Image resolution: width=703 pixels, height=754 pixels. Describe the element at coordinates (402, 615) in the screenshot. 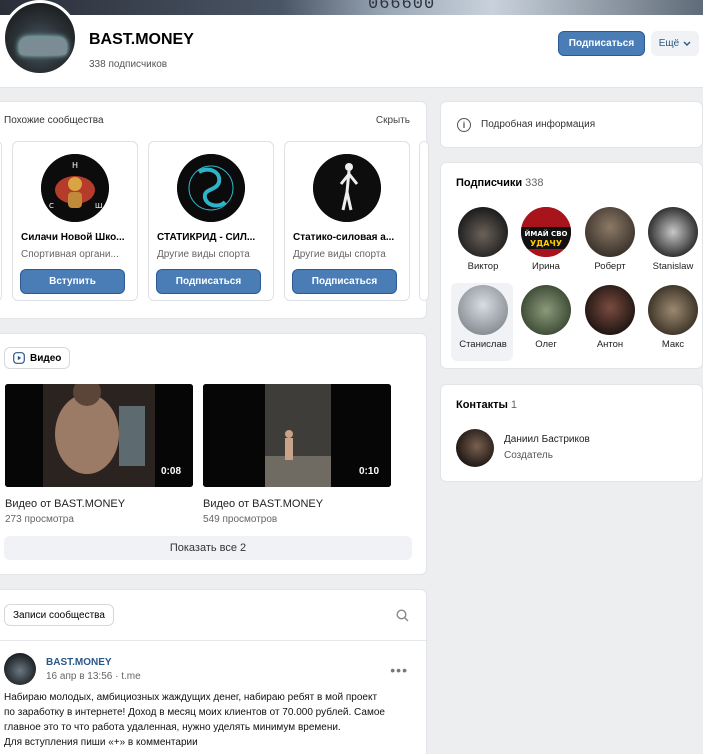

I see `search-icon` at that location.